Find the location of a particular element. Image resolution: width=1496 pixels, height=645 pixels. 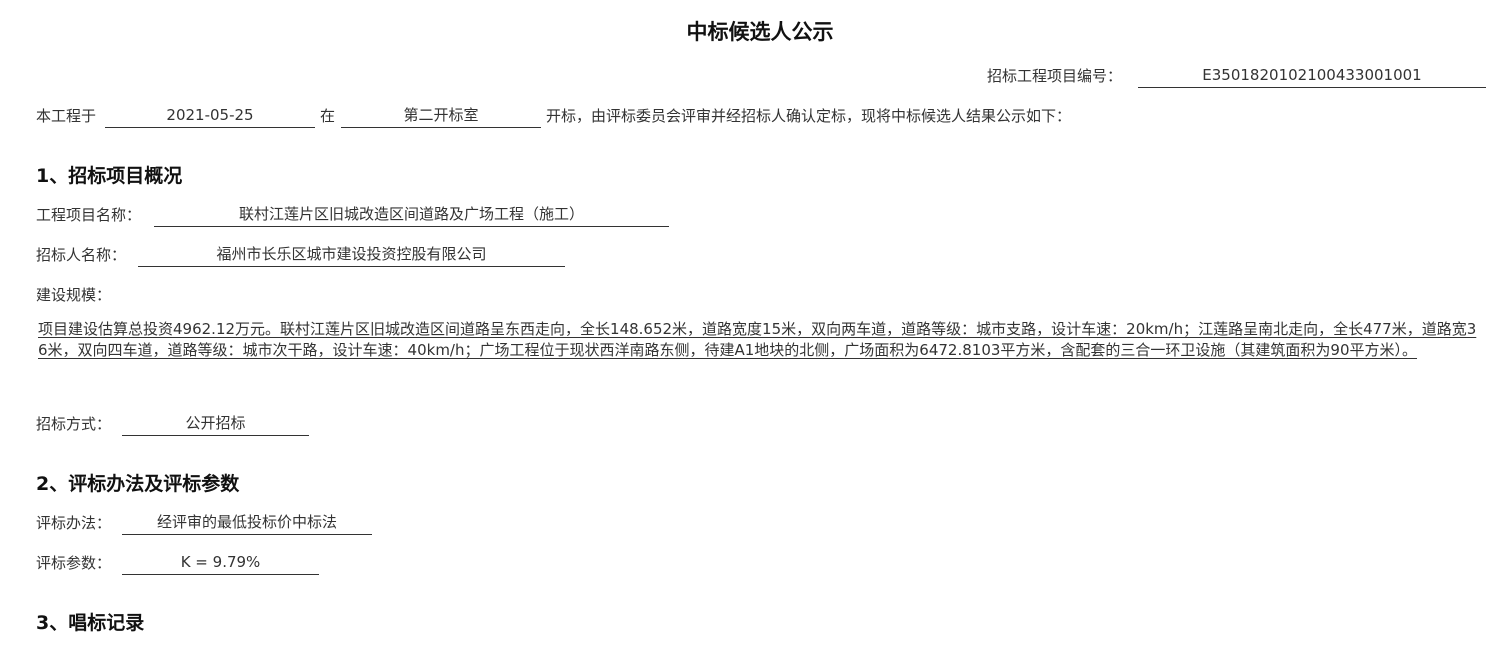

section-2-heading: 2、评标办法及评标参数 is located at coordinates (138, 484).